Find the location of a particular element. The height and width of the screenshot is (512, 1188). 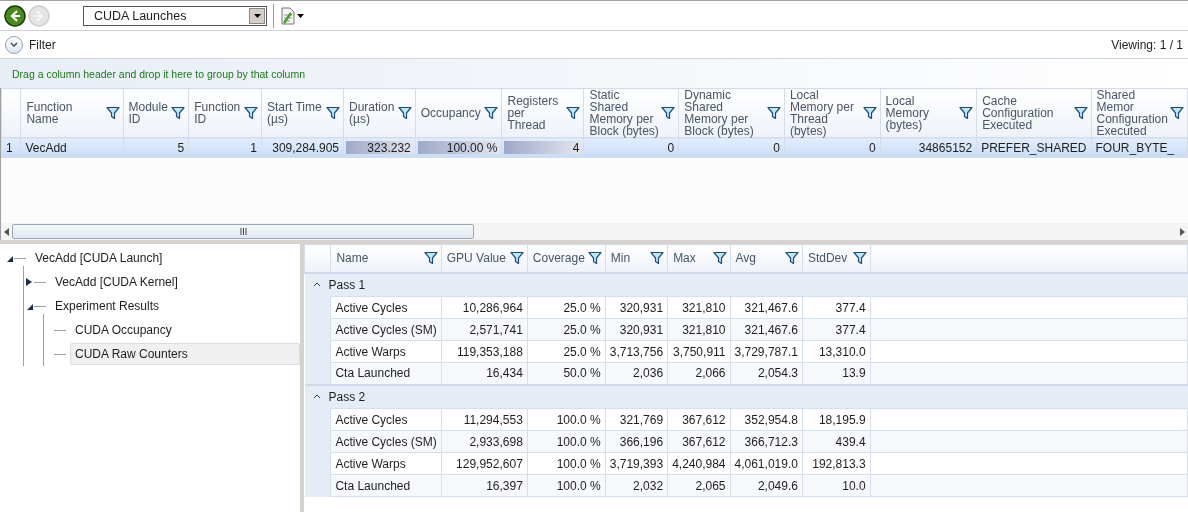

table-cell: 11,294,553 is located at coordinates (484, 419).